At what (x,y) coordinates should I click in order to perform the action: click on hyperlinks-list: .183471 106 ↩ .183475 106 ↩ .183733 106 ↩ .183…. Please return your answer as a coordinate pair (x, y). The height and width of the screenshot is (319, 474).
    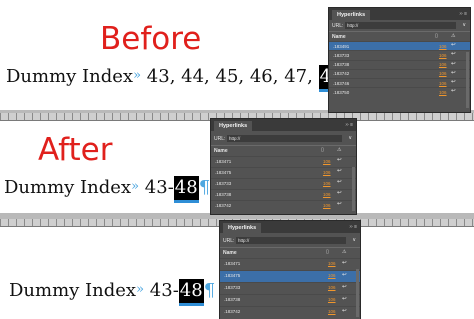
    Looking at the image, I should click on (290, 288).